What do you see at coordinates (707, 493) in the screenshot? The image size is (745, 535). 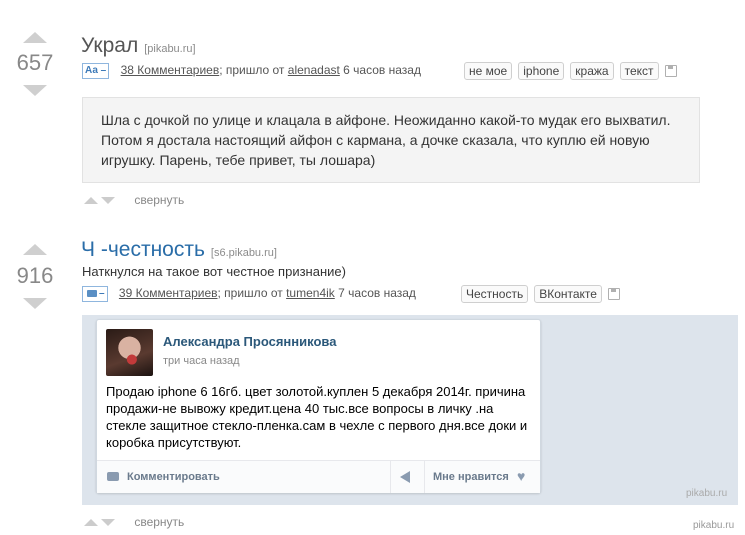 I see `image-watermark: pikabu.ru` at bounding box center [707, 493].